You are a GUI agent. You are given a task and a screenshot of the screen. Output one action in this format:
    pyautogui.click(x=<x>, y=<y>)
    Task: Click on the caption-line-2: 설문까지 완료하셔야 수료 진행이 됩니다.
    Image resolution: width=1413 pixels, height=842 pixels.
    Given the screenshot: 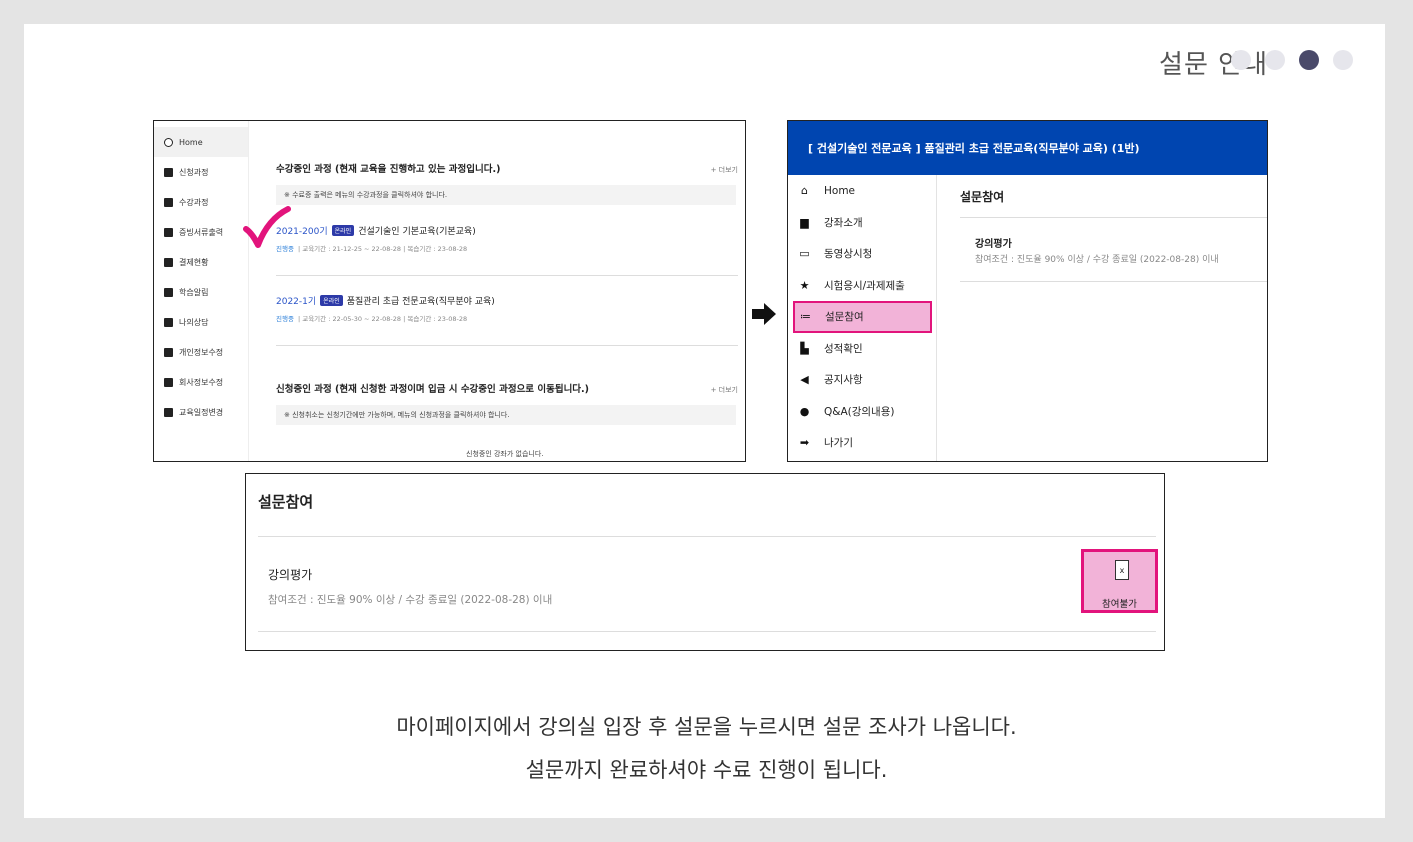 What is the action you would take?
    pyautogui.click(x=706, y=770)
    